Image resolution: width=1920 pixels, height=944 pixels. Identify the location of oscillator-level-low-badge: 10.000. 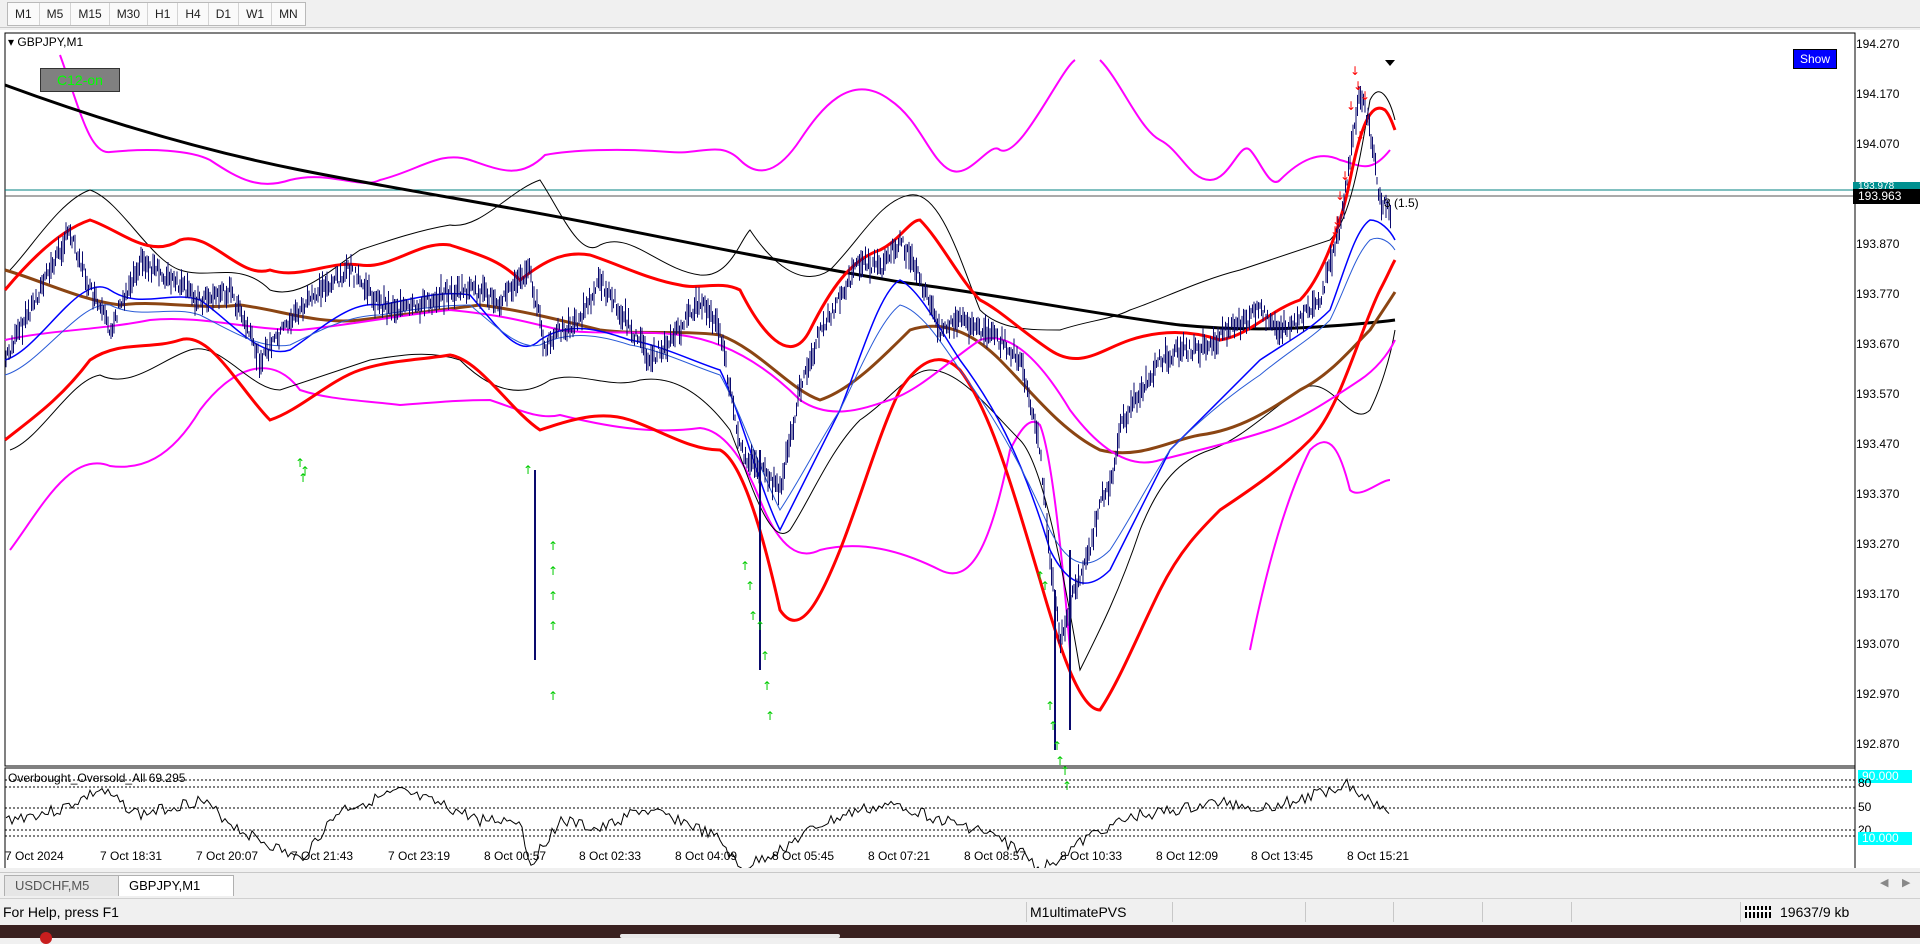
(1885, 838).